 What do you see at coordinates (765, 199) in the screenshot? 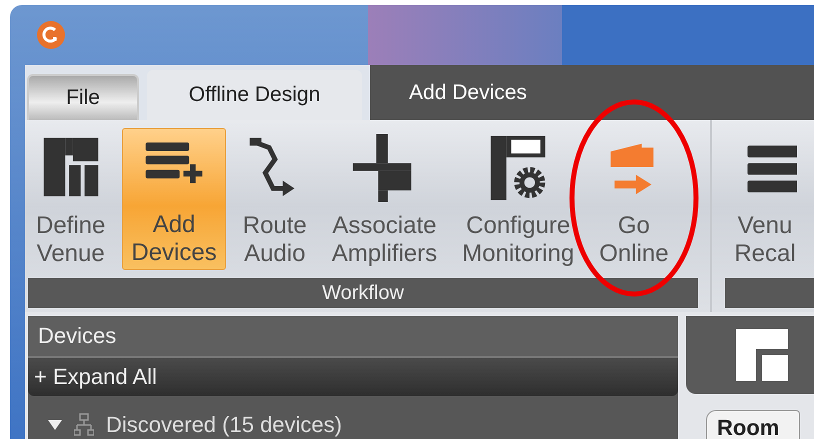
I see `ribbon-button: Venu Recal` at bounding box center [765, 199].